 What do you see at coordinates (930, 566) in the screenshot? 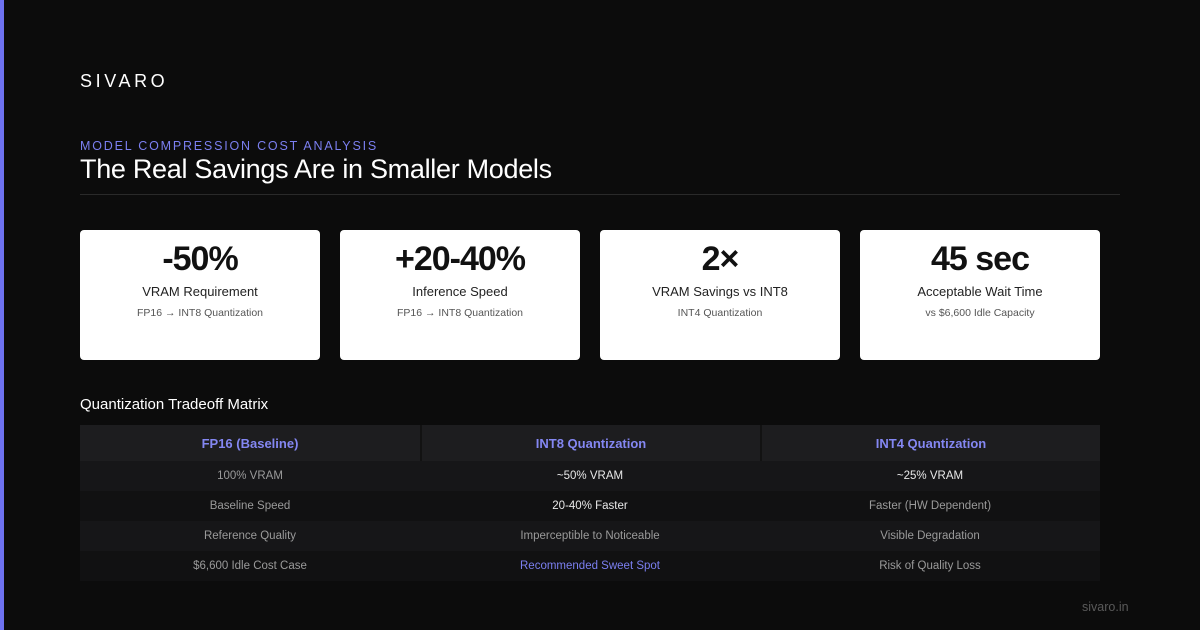
I see `table-cell: Risk of Quality Loss` at bounding box center [930, 566].